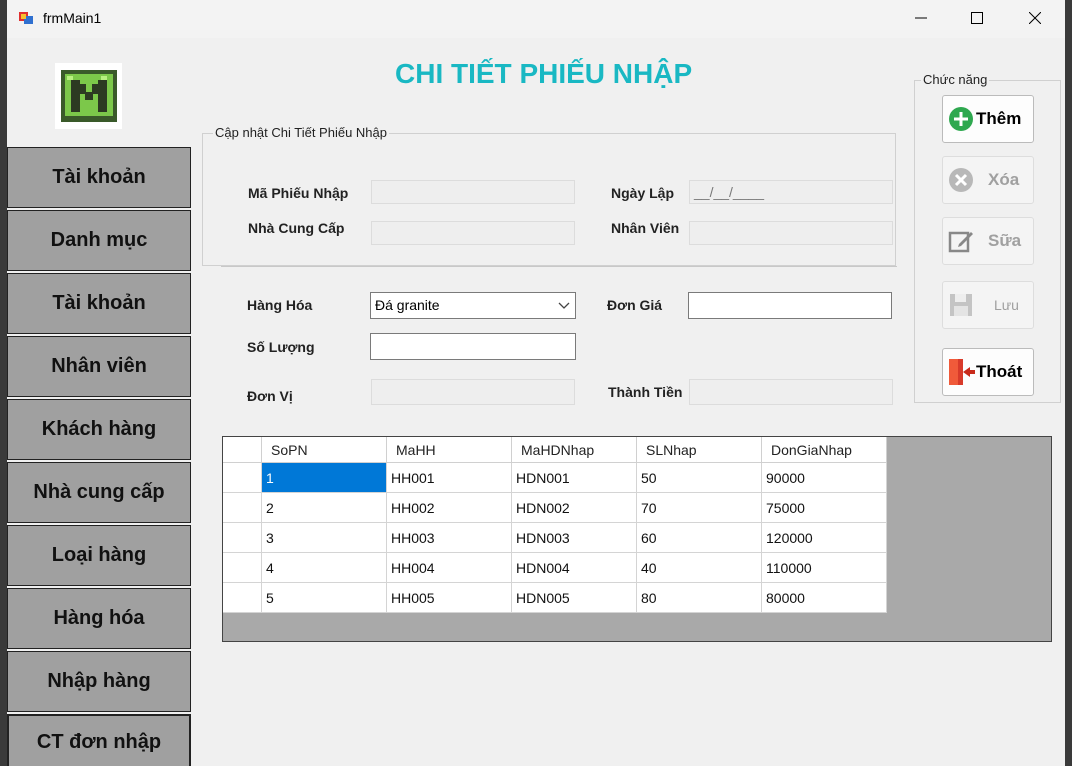  I want to click on sidebar-item-nha-cung-cap: Nhà cung cấp, so click(99, 492).